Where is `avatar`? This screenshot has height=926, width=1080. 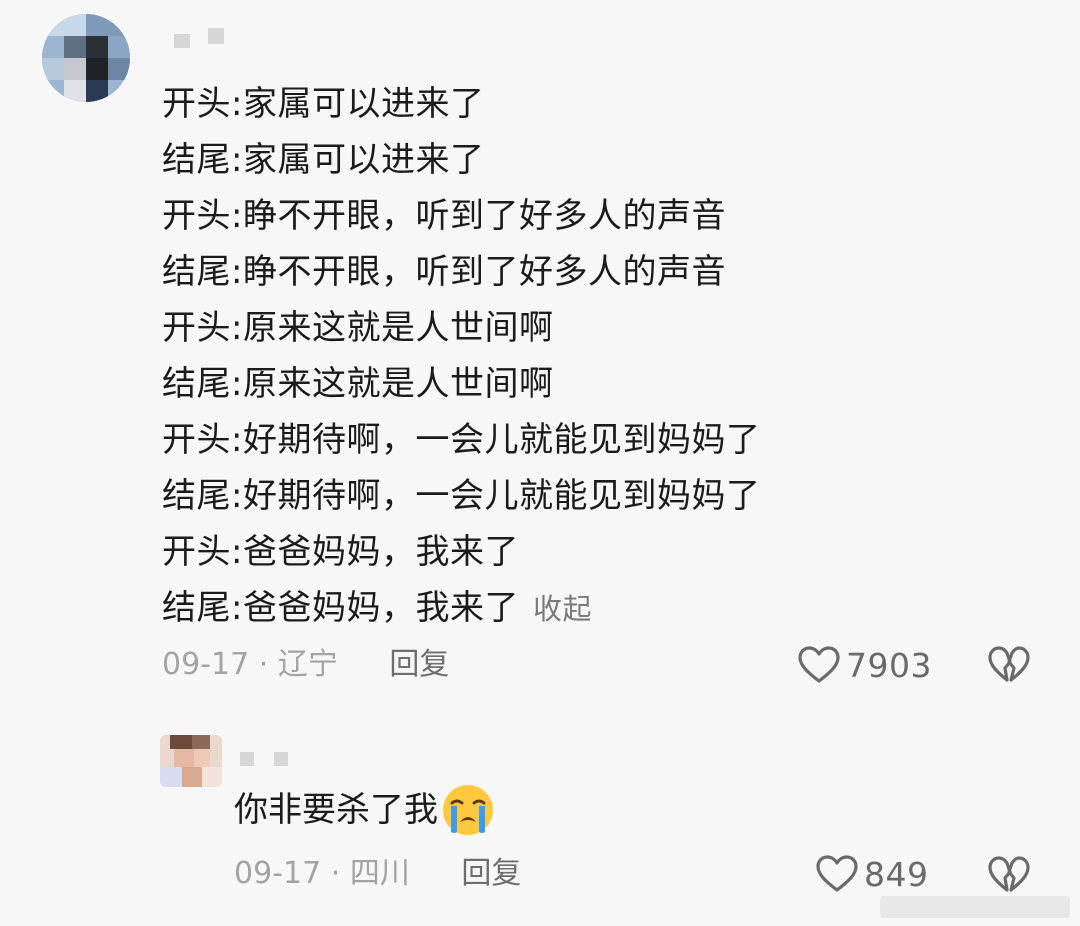
avatar is located at coordinates (86, 58).